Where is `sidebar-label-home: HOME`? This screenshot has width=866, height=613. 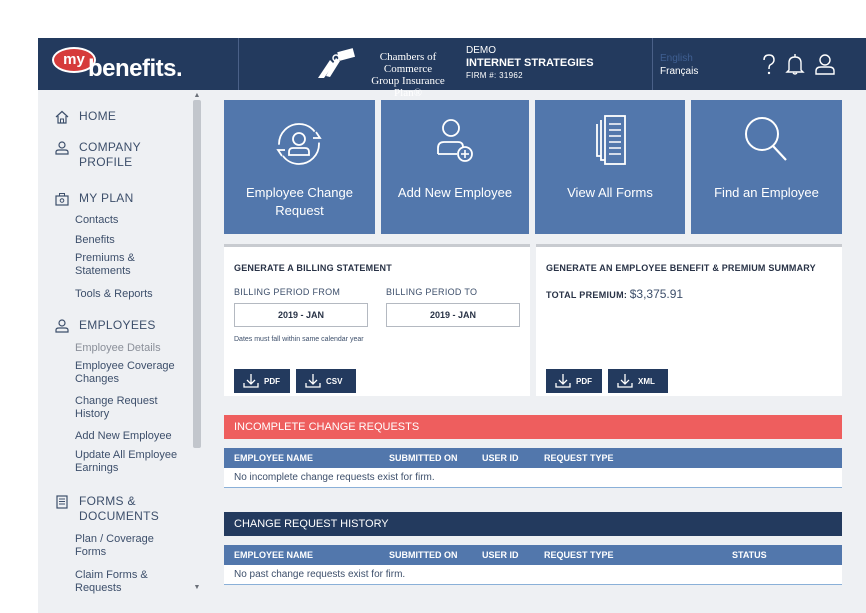 sidebar-label-home: HOME is located at coordinates (98, 116).